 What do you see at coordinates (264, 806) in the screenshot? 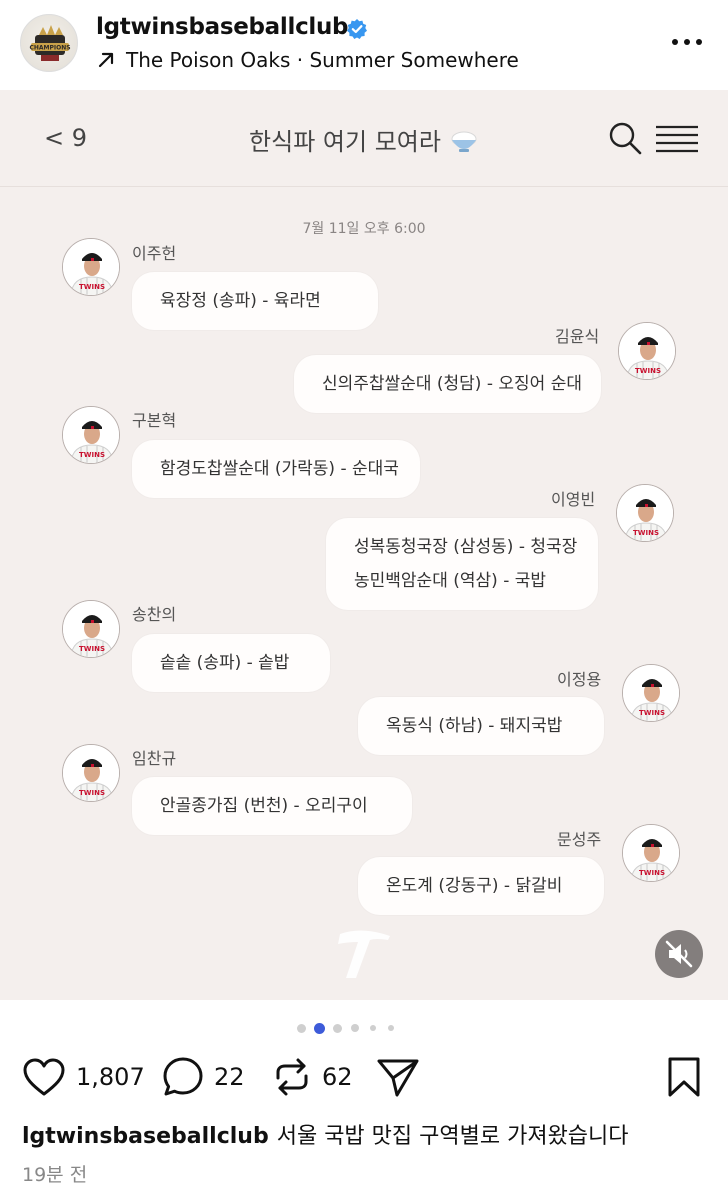
I see `message-text: 안골종가집 (번천) - 오리구이` at bounding box center [264, 806].